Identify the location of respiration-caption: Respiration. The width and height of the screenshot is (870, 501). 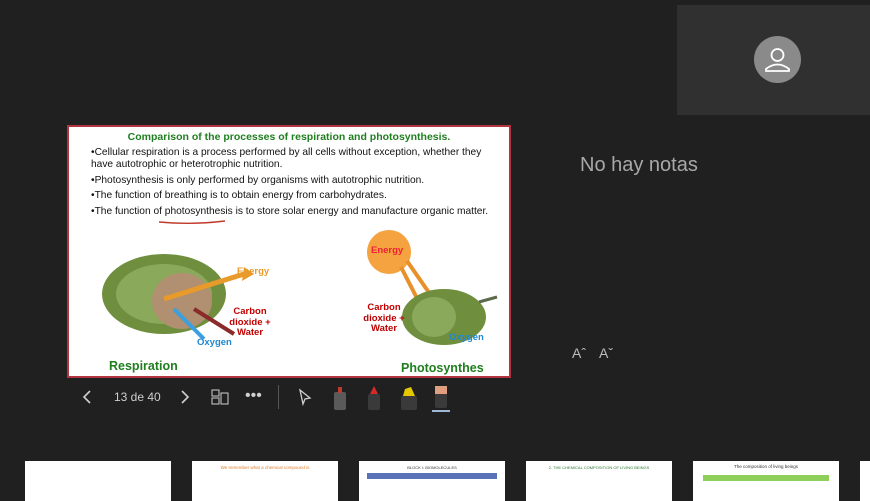
(143, 366).